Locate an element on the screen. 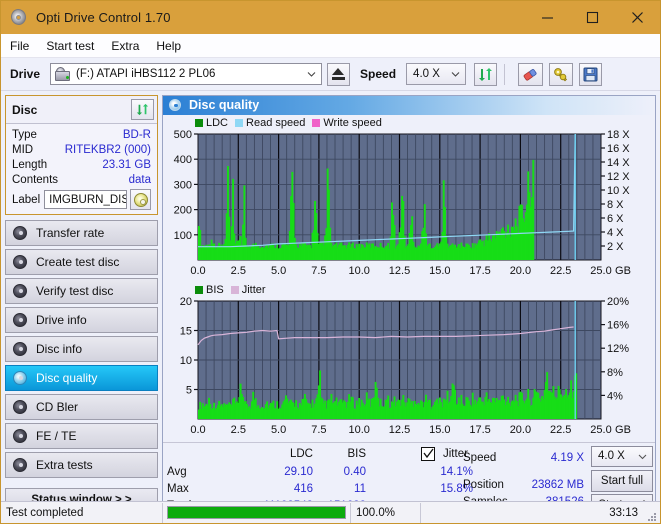 The width and height of the screenshot is (661, 524). eraser-icon is located at coordinates (530, 74).